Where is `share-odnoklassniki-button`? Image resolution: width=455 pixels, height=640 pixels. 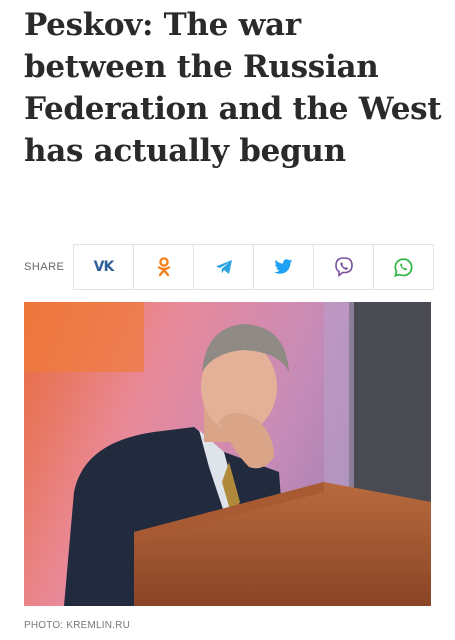
share-odnoklassniki-button is located at coordinates (163, 267).